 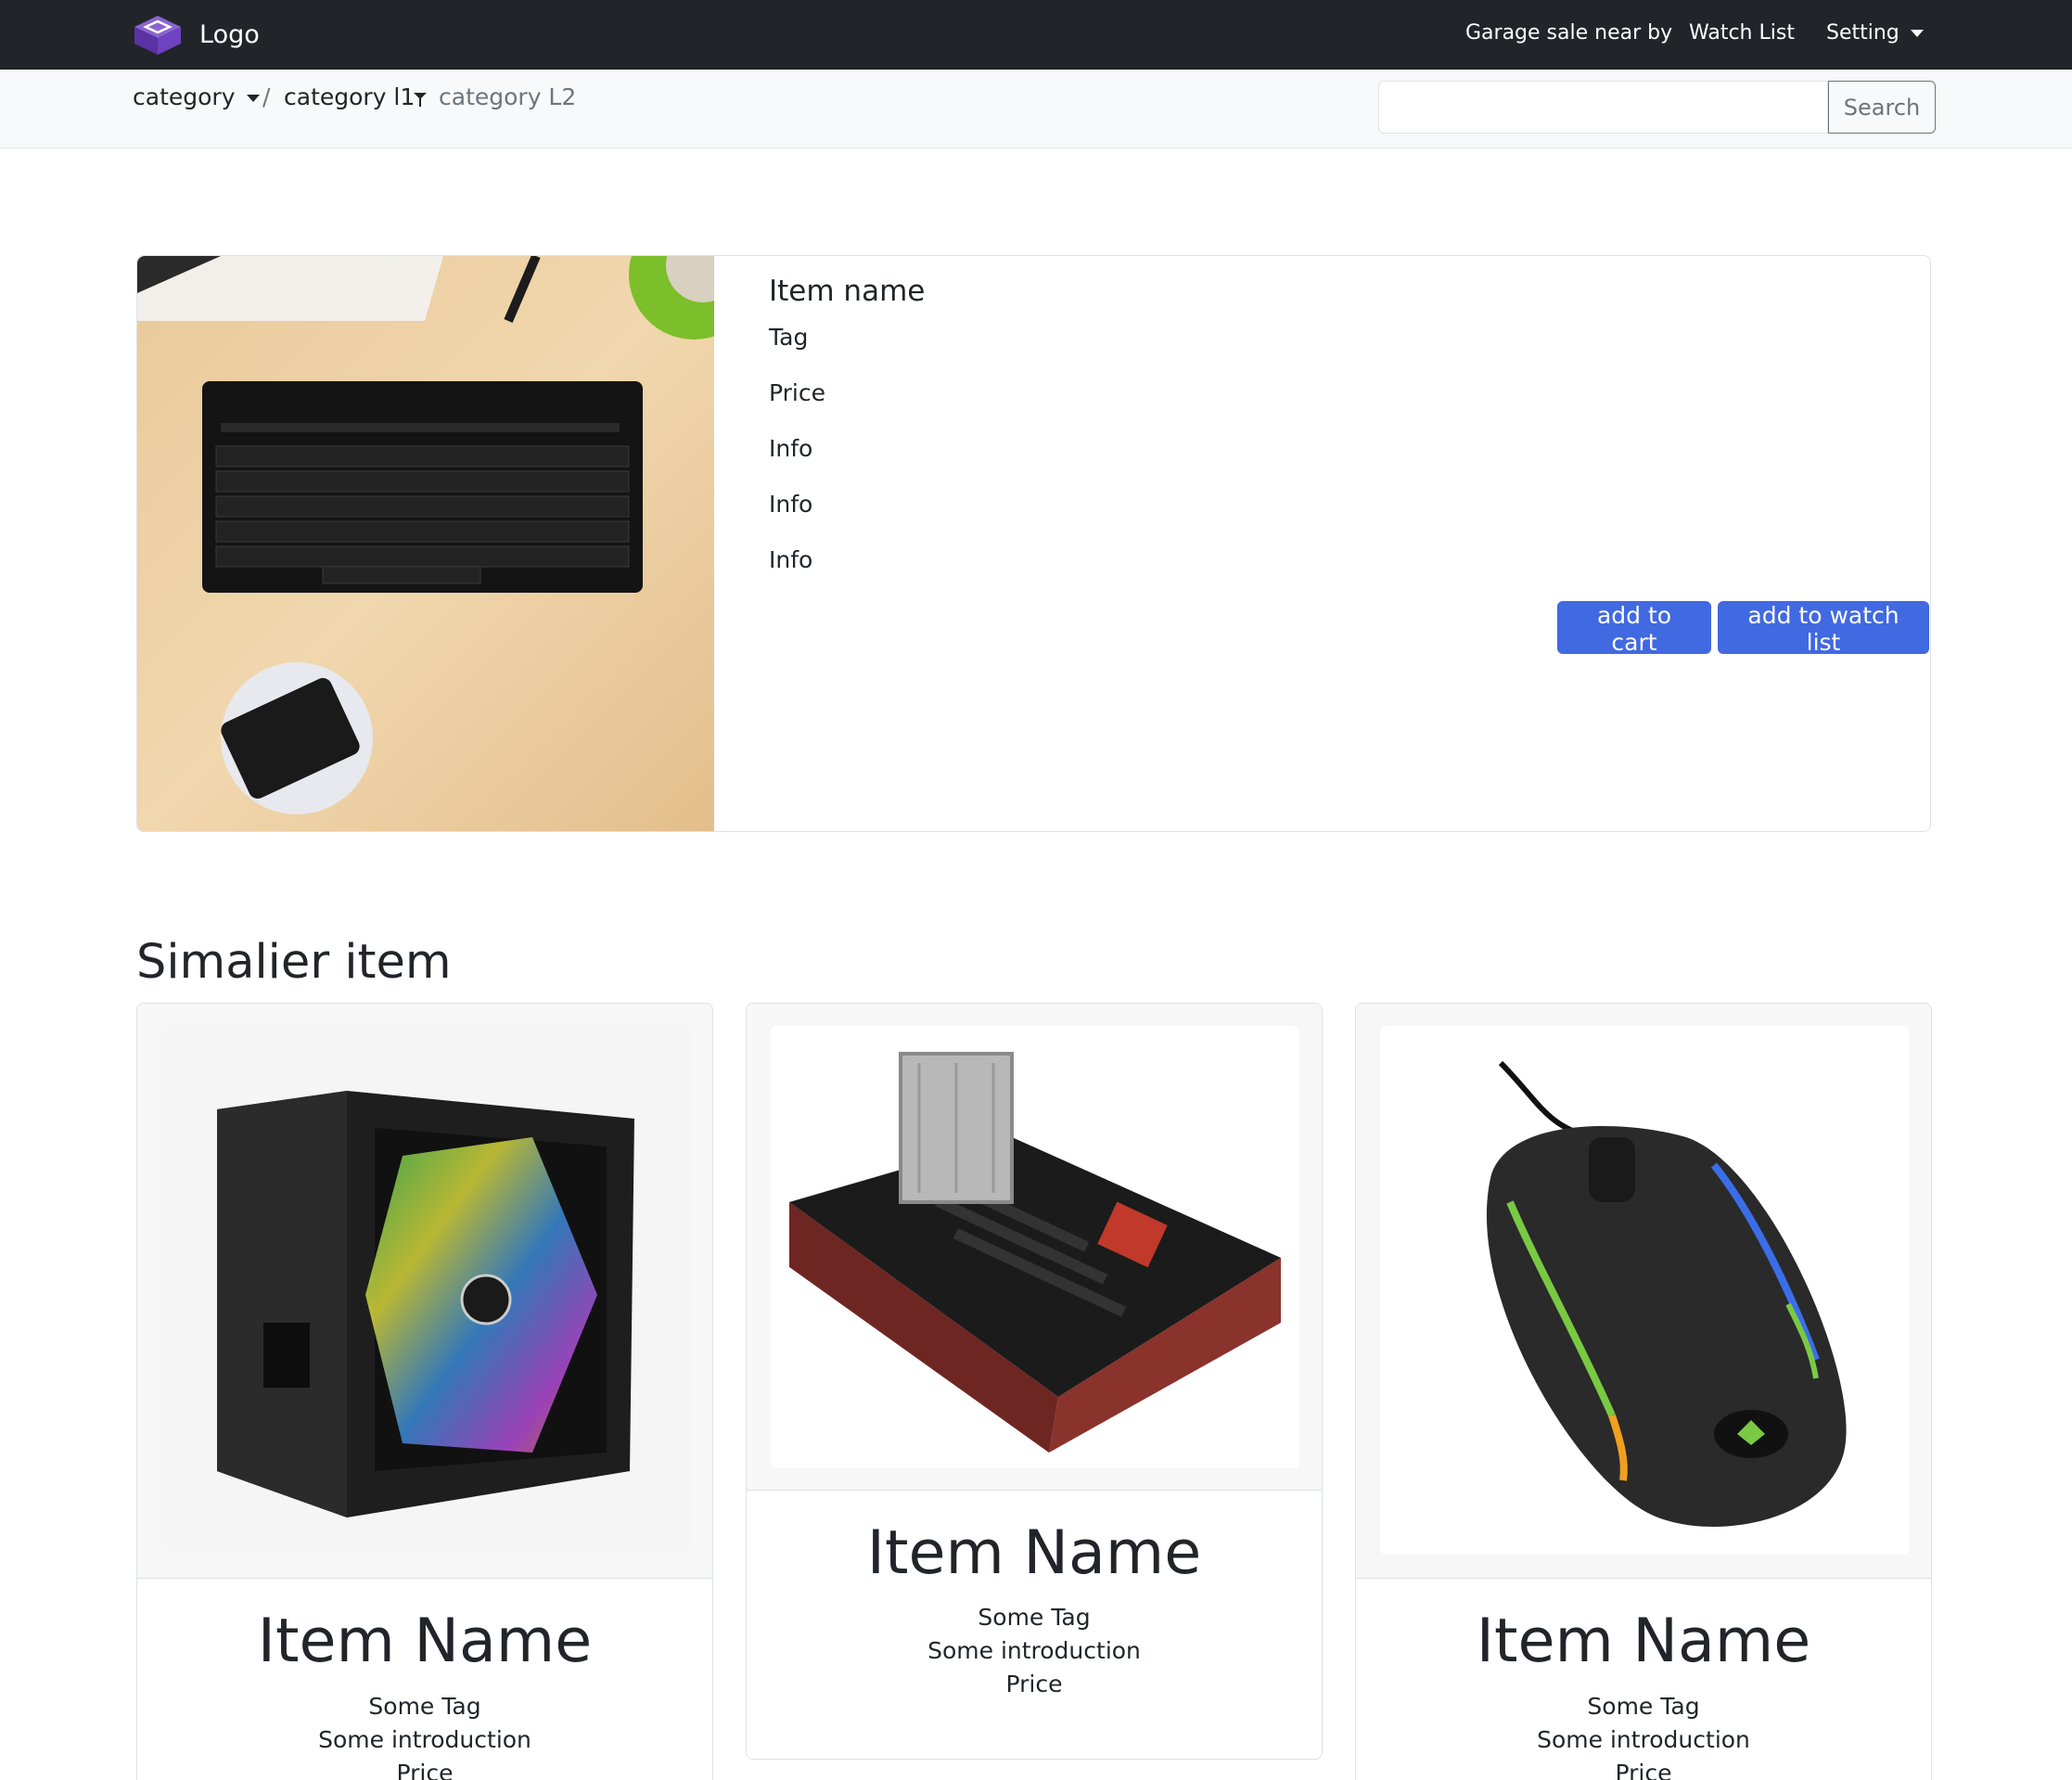 I want to click on nav-setting-label: Setting, so click(x=1862, y=33).